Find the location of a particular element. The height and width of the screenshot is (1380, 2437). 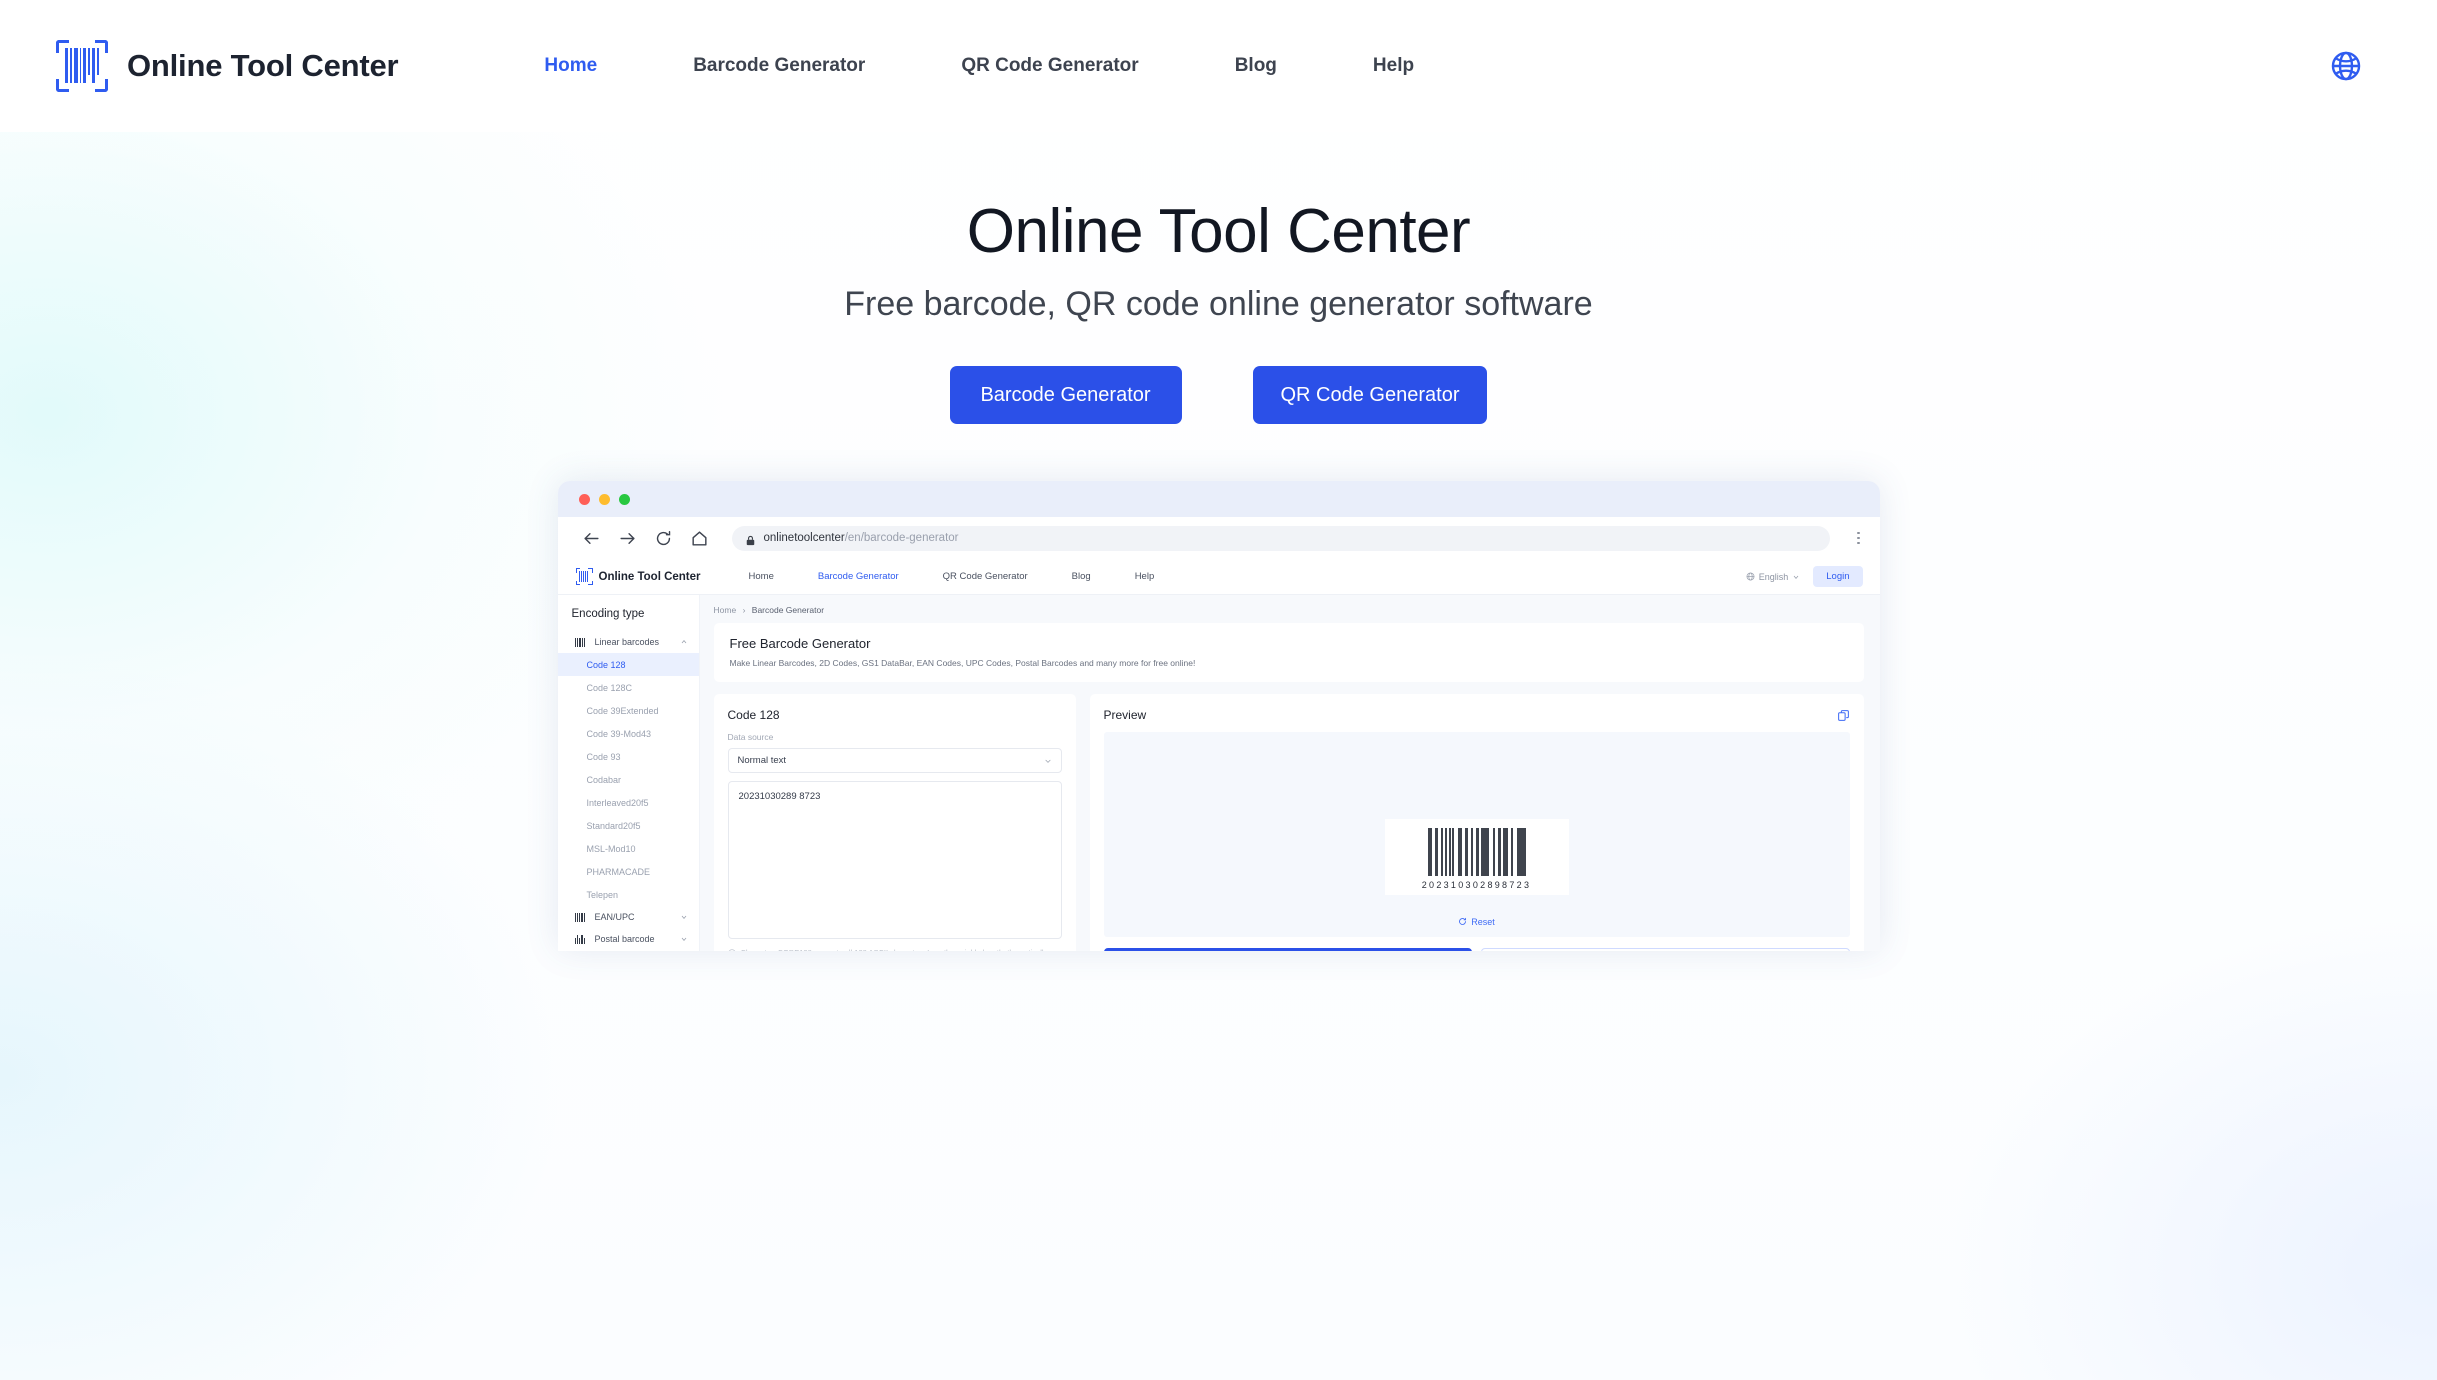

breadcrumb: Home › Barcode Generator is located at coordinates (1289, 610).